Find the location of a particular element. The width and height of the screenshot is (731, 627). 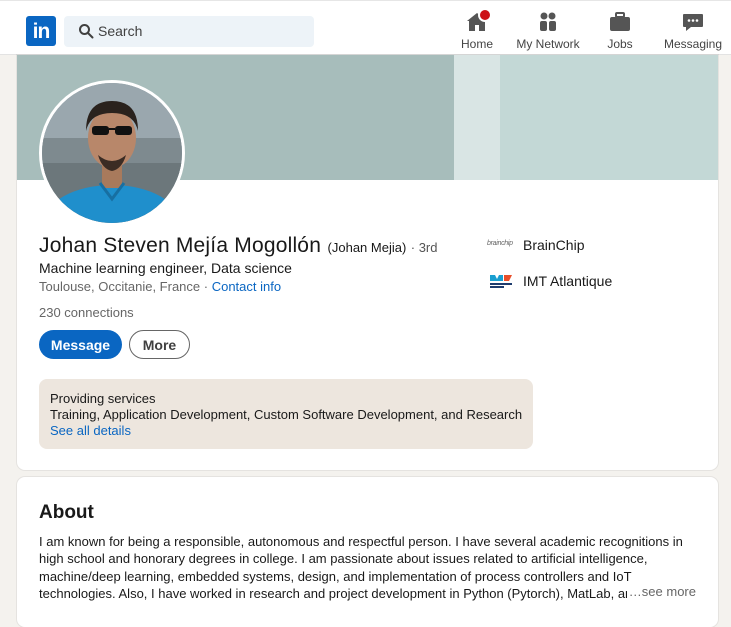

search-input is located at coordinates (198, 31).